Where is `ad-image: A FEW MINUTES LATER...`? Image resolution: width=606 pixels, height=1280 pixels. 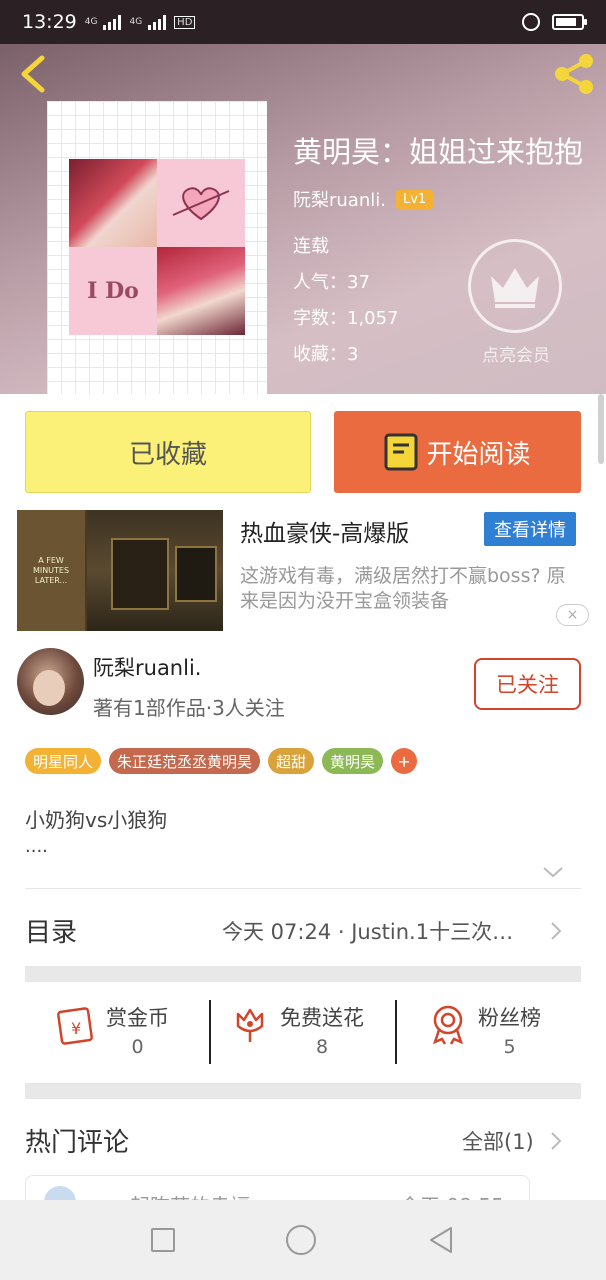
ad-image: A FEW MINUTES LATER... is located at coordinates (120, 570).